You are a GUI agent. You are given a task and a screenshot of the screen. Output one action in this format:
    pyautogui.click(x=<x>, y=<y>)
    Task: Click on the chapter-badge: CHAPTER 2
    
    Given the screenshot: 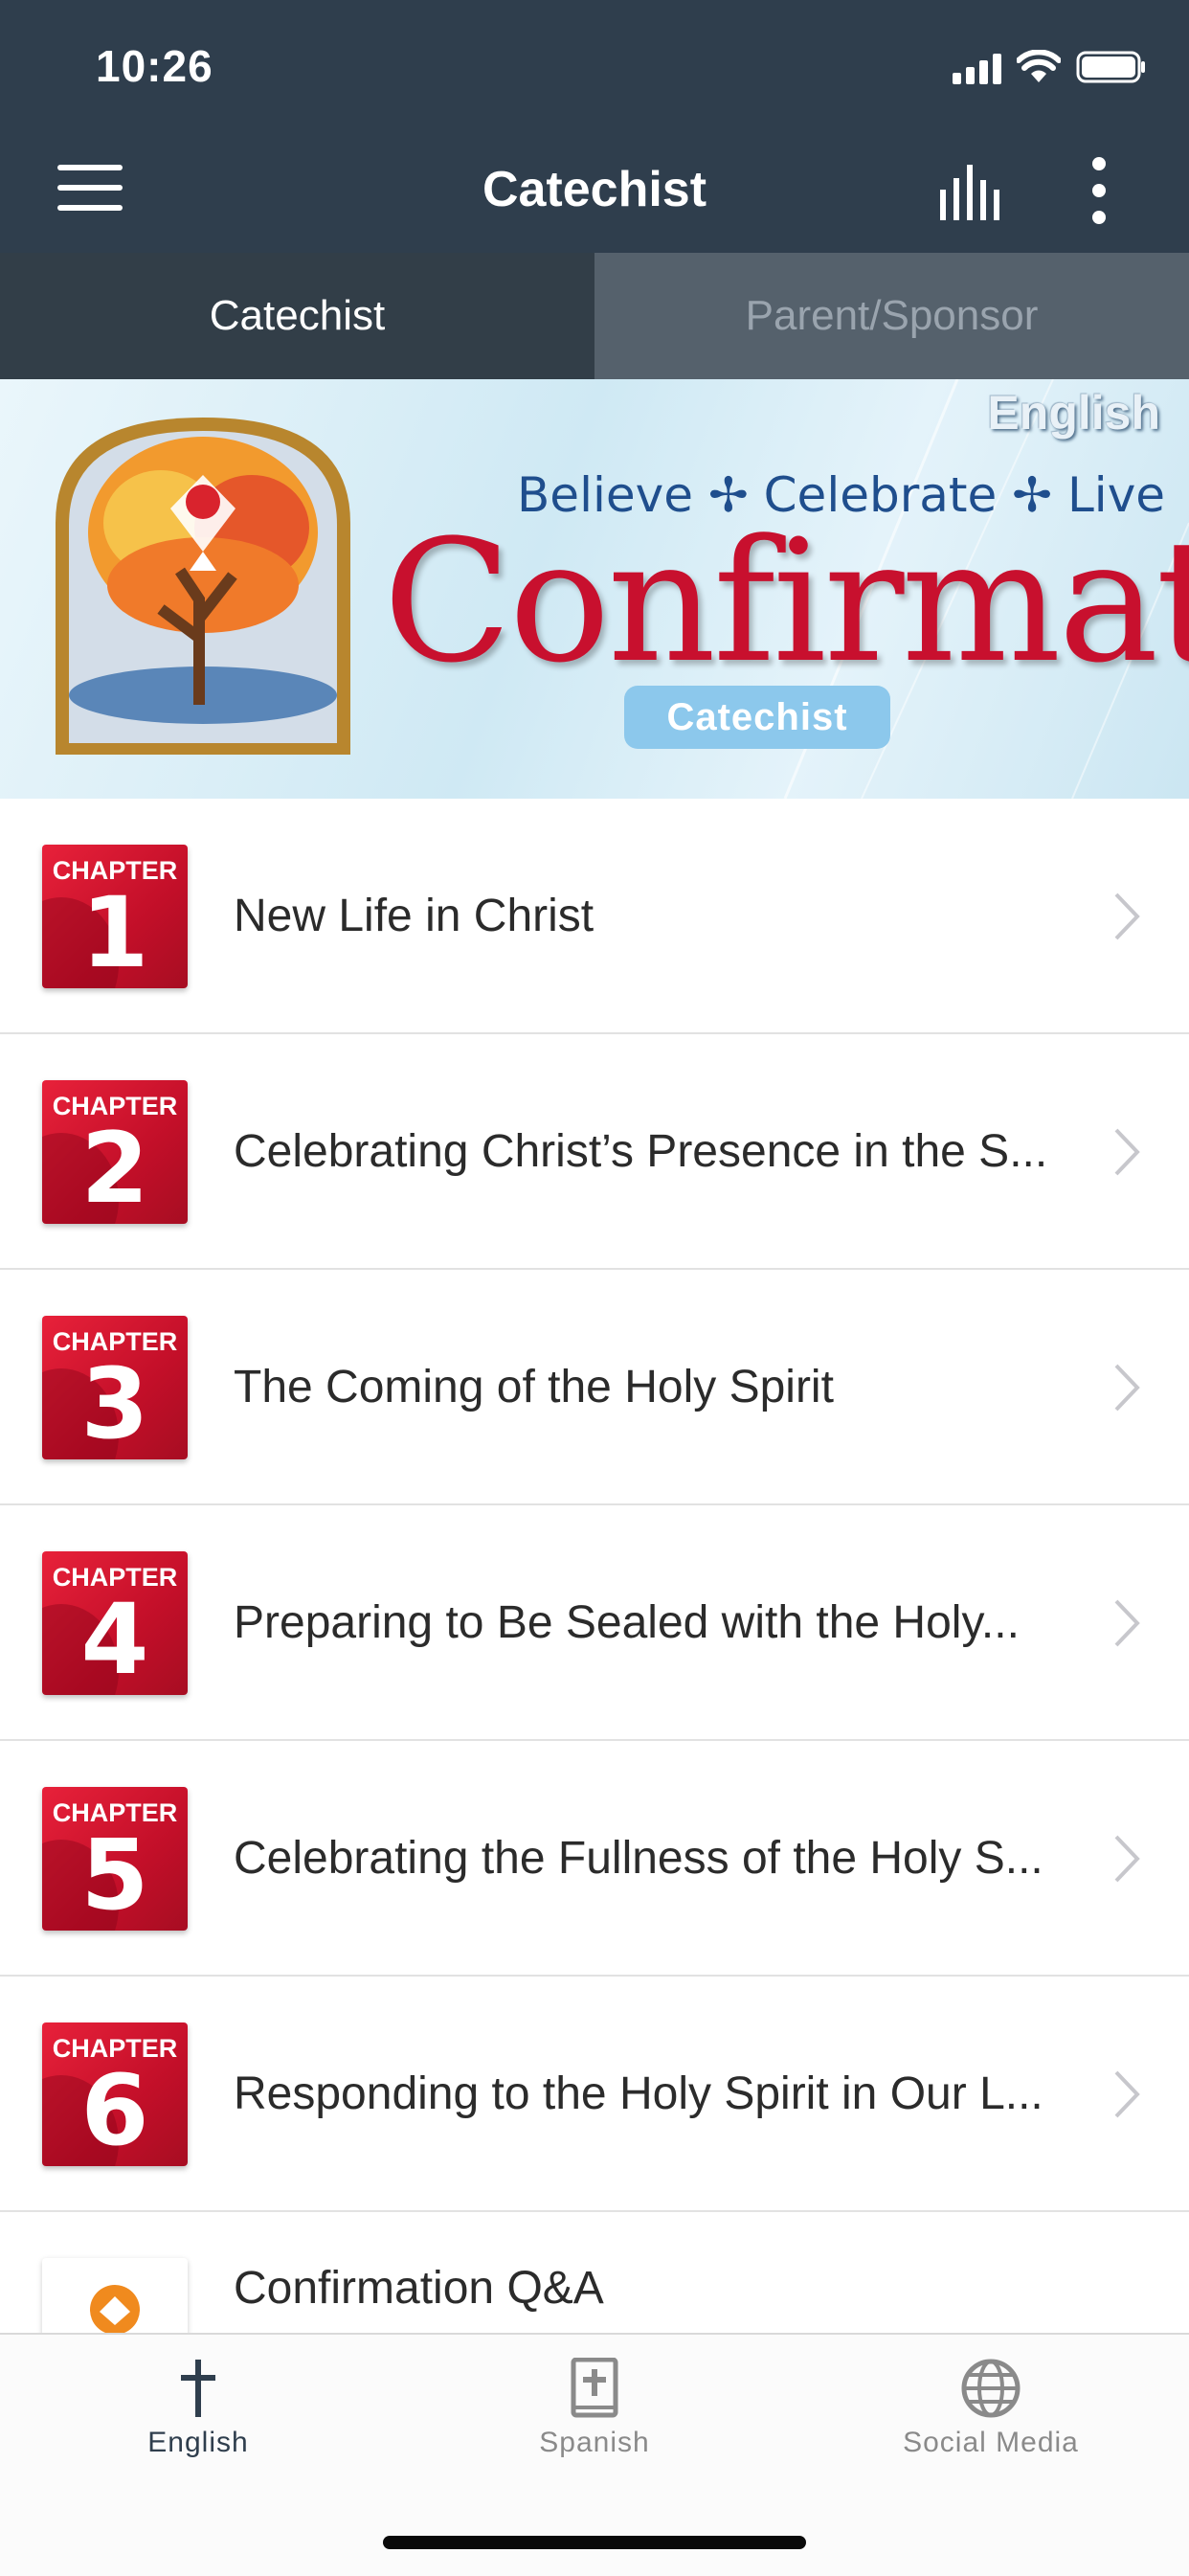 What is the action you would take?
    pyautogui.click(x=115, y=1152)
    